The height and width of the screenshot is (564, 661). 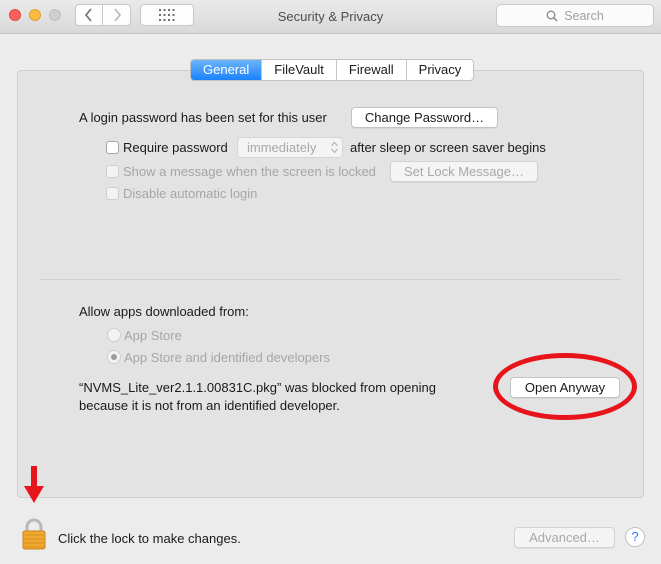 What do you see at coordinates (552, 16) in the screenshot?
I see `search-icon` at bounding box center [552, 16].